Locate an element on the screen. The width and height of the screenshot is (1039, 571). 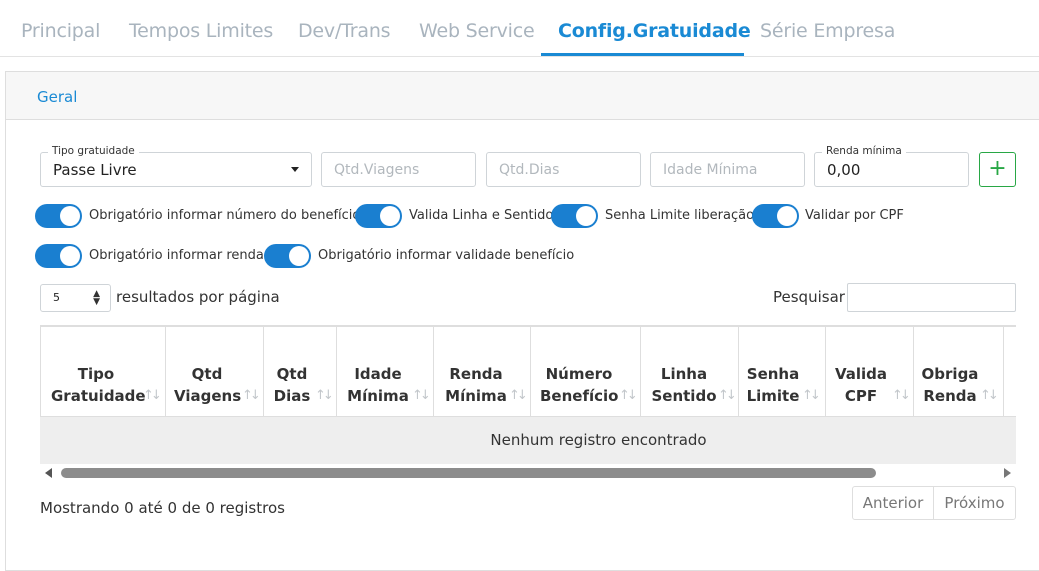
column-label: Viagens is located at coordinates (208, 396).